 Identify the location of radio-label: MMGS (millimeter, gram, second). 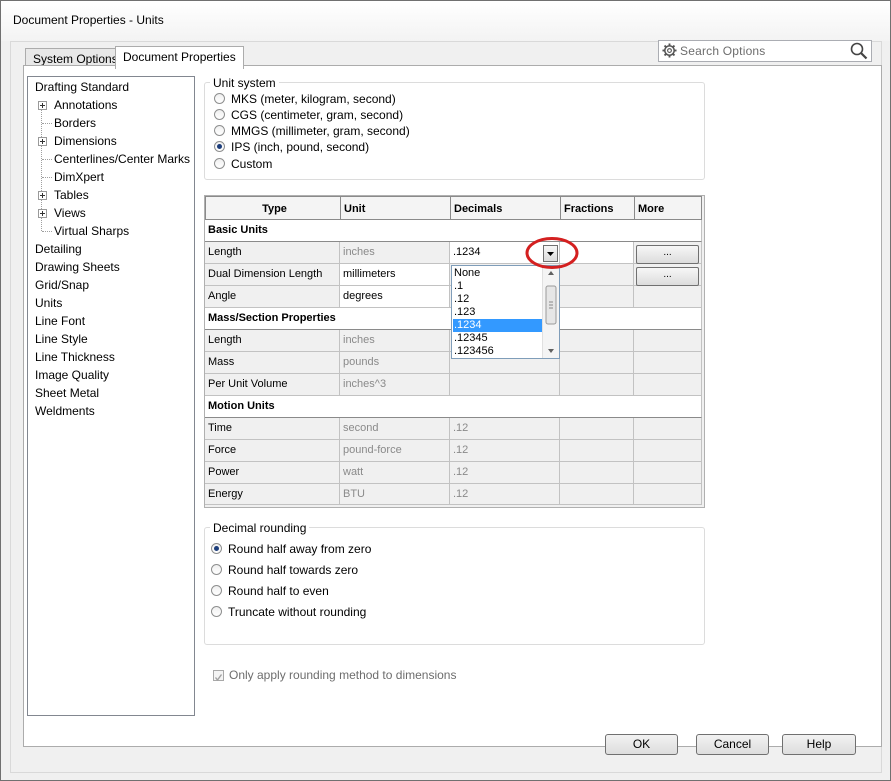
(320, 131).